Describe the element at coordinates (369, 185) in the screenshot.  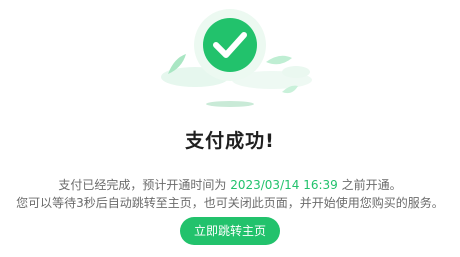
I see `completion-text-suffix: 之前开通。` at that location.